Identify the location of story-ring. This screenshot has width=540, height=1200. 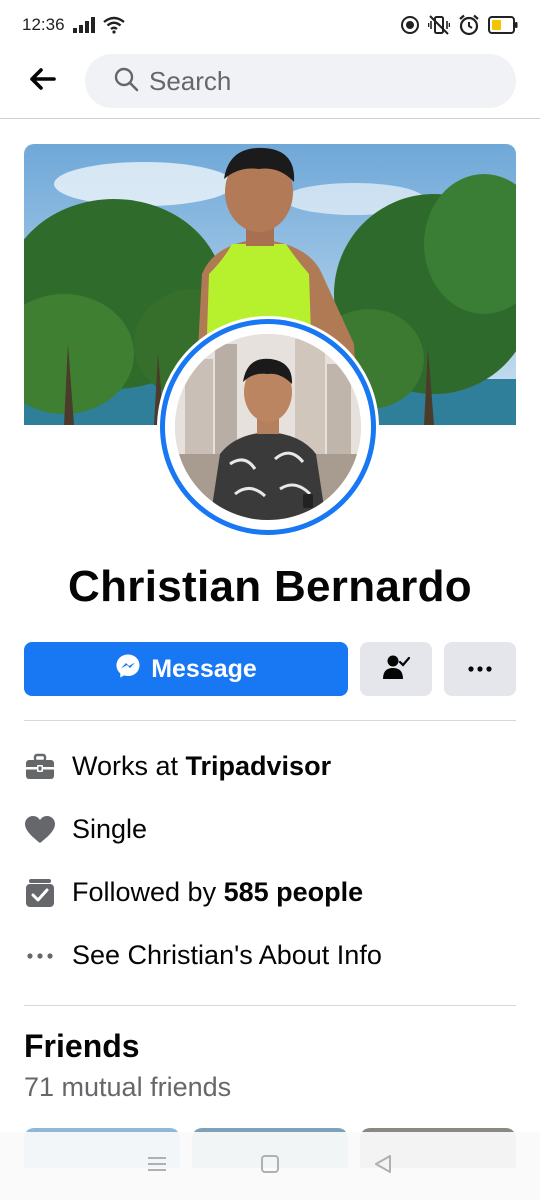
(268, 427).